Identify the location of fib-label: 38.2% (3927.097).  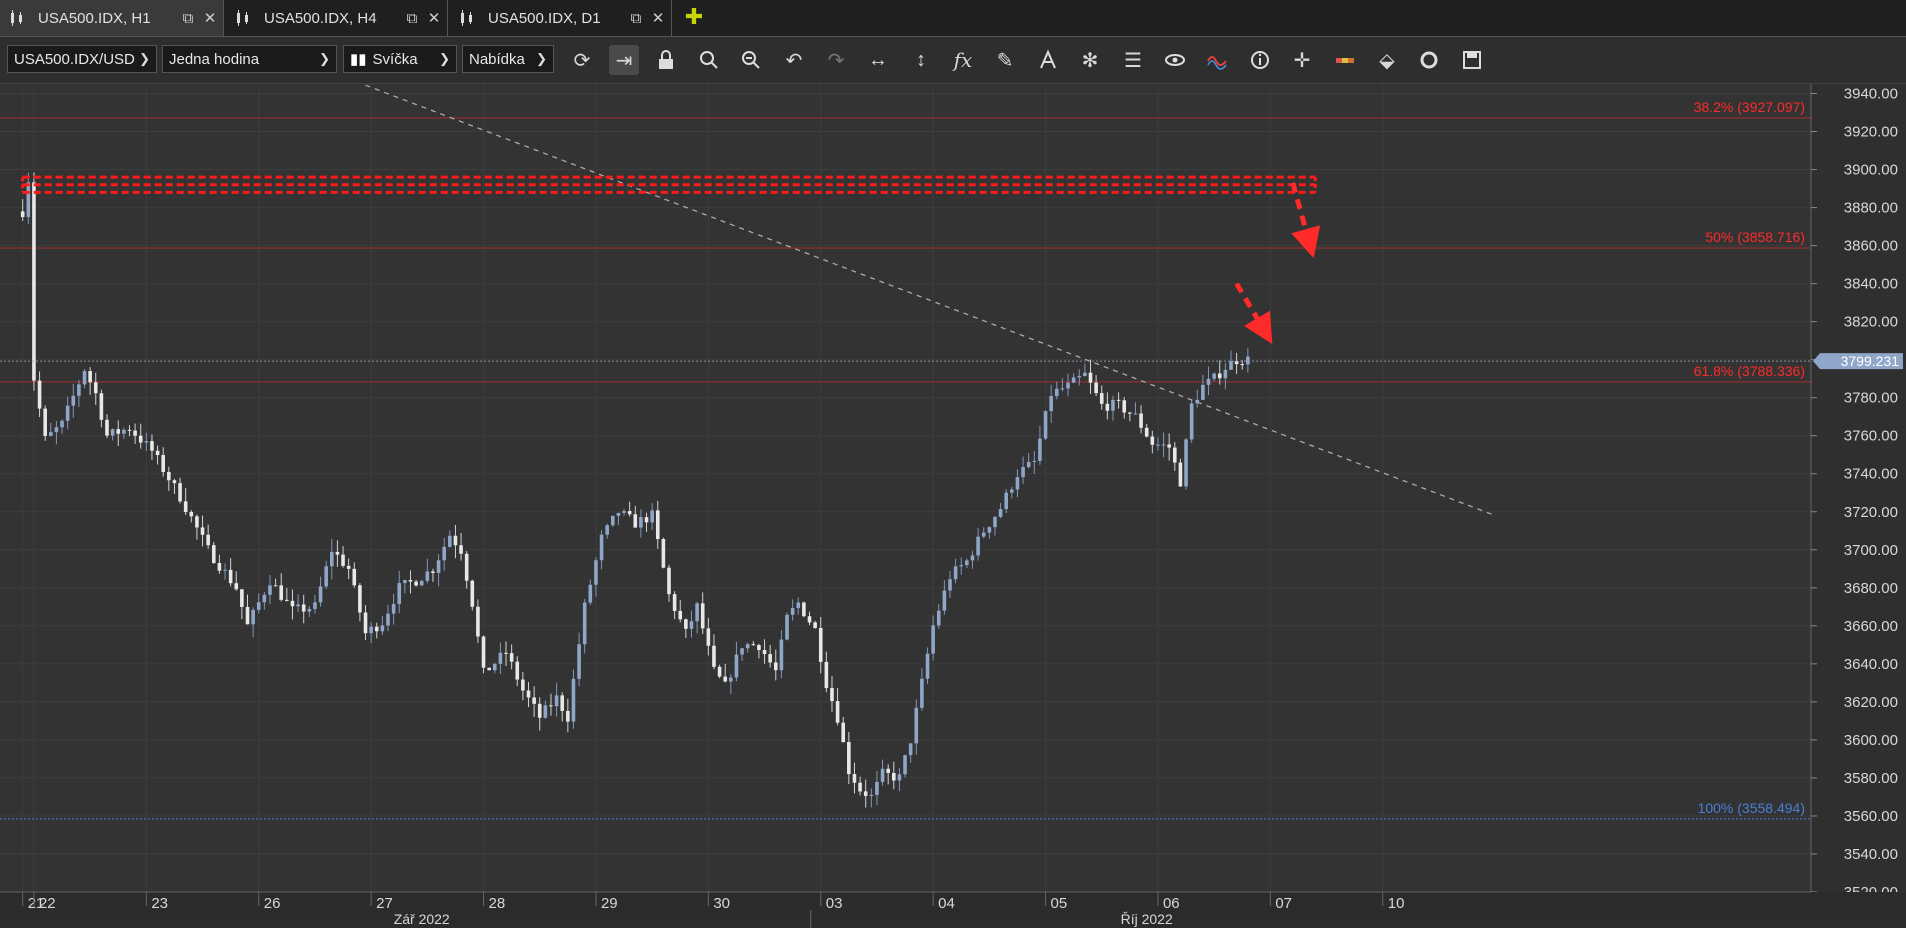
(1749, 107).